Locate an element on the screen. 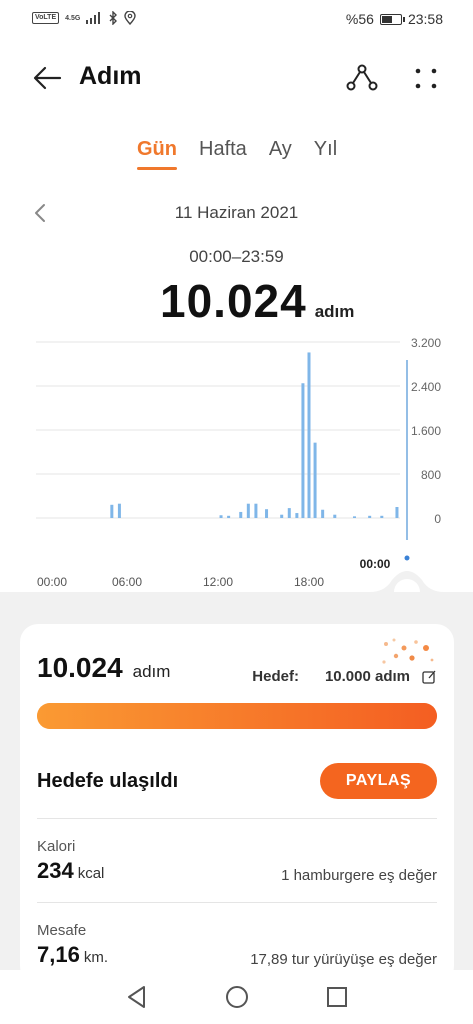 The height and width of the screenshot is (1024, 473). tab-year: Yıl is located at coordinates (325, 149).